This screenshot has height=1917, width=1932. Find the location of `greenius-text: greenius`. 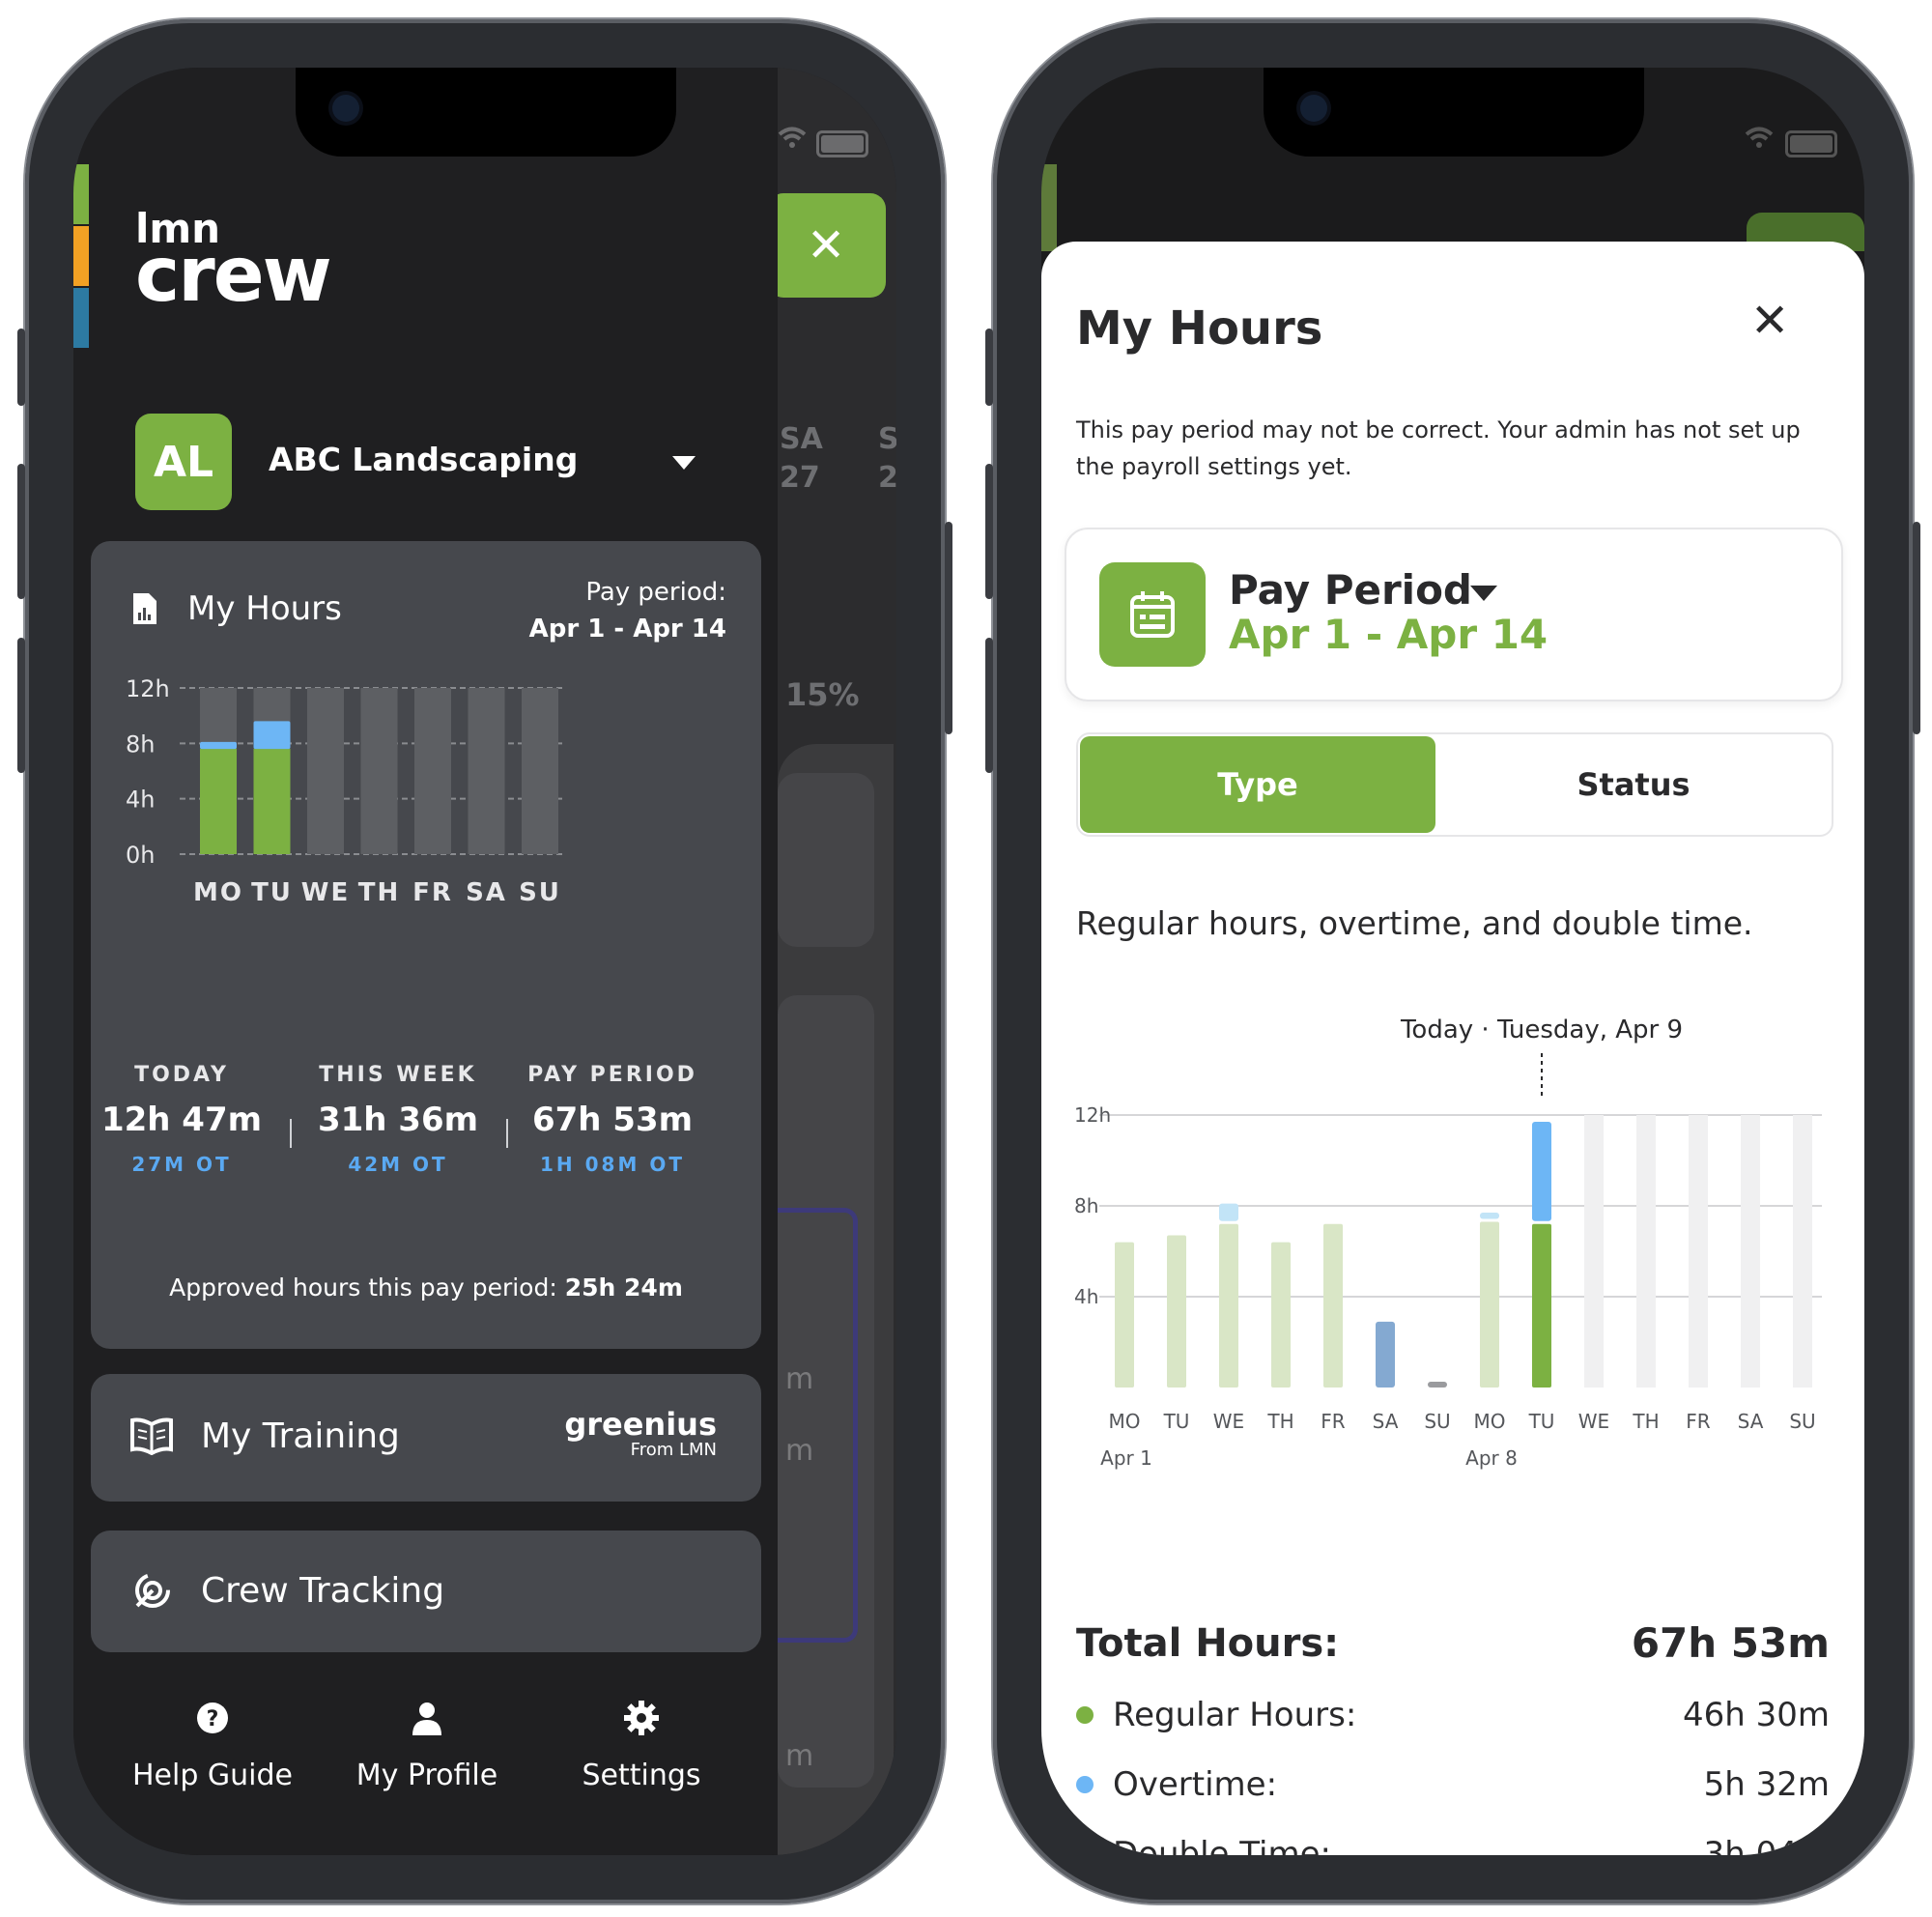

greenius-text: greenius is located at coordinates (640, 1424).